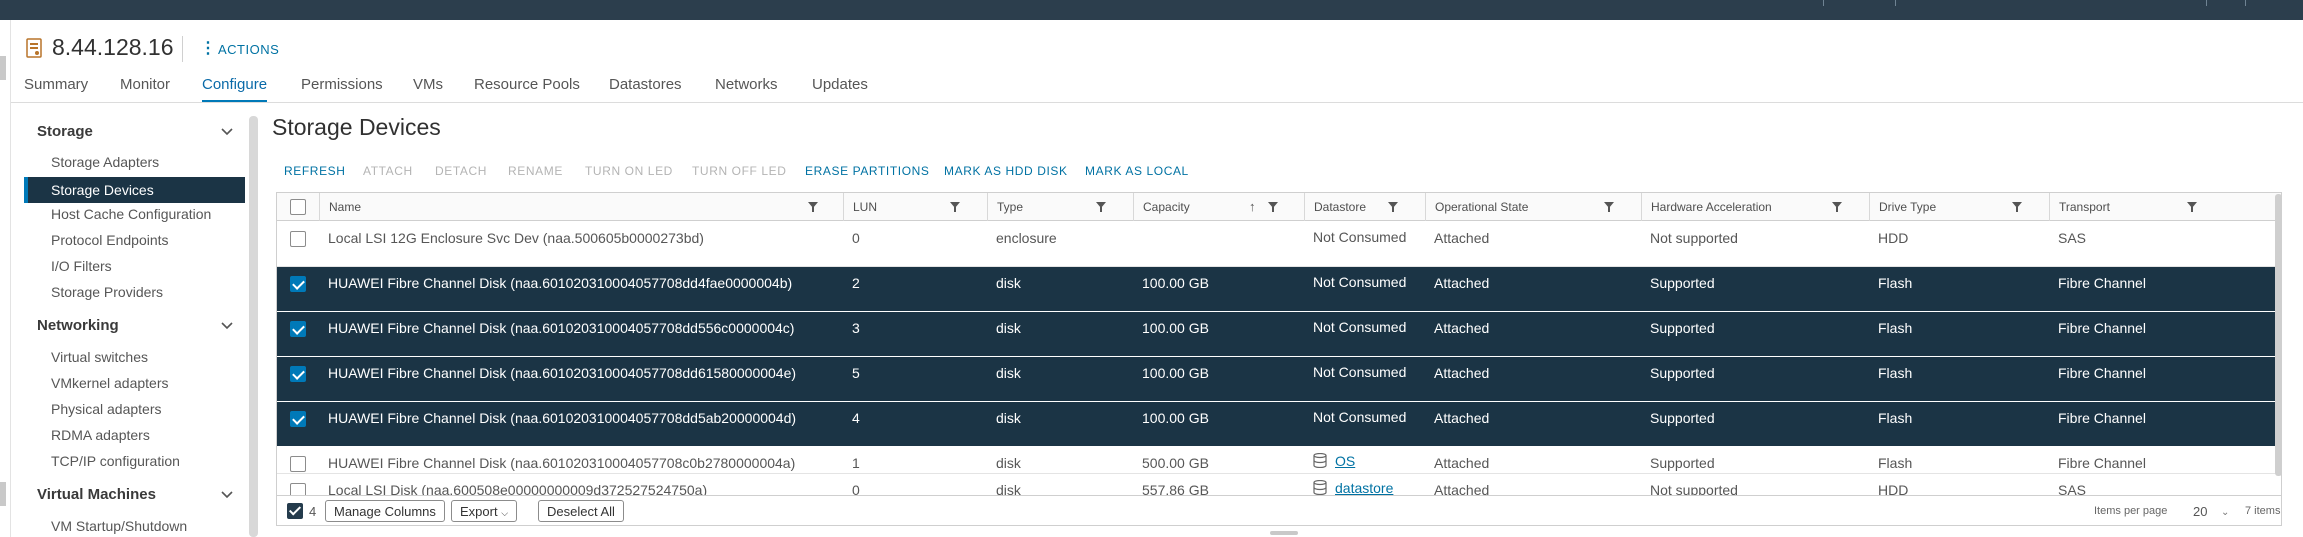  What do you see at coordinates (1959, 207) in the screenshot?
I see `column-header-drive-type: Drive Type` at bounding box center [1959, 207].